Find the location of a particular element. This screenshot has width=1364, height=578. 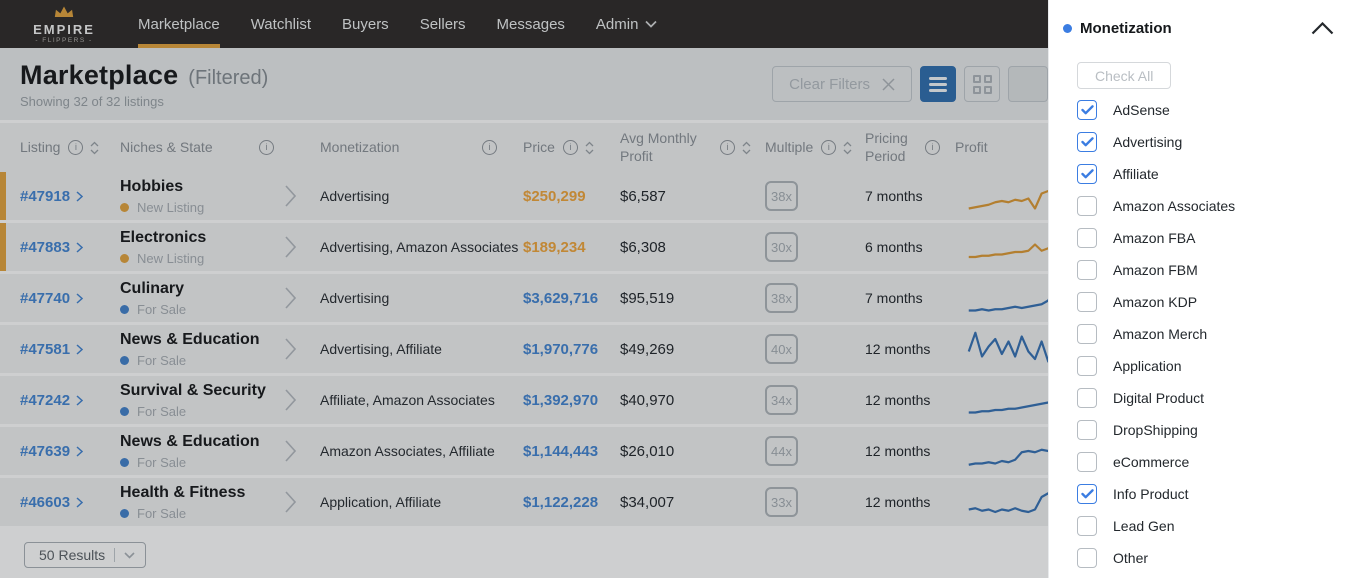

filter-option-label: Amazon Merch is located at coordinates (1160, 334).